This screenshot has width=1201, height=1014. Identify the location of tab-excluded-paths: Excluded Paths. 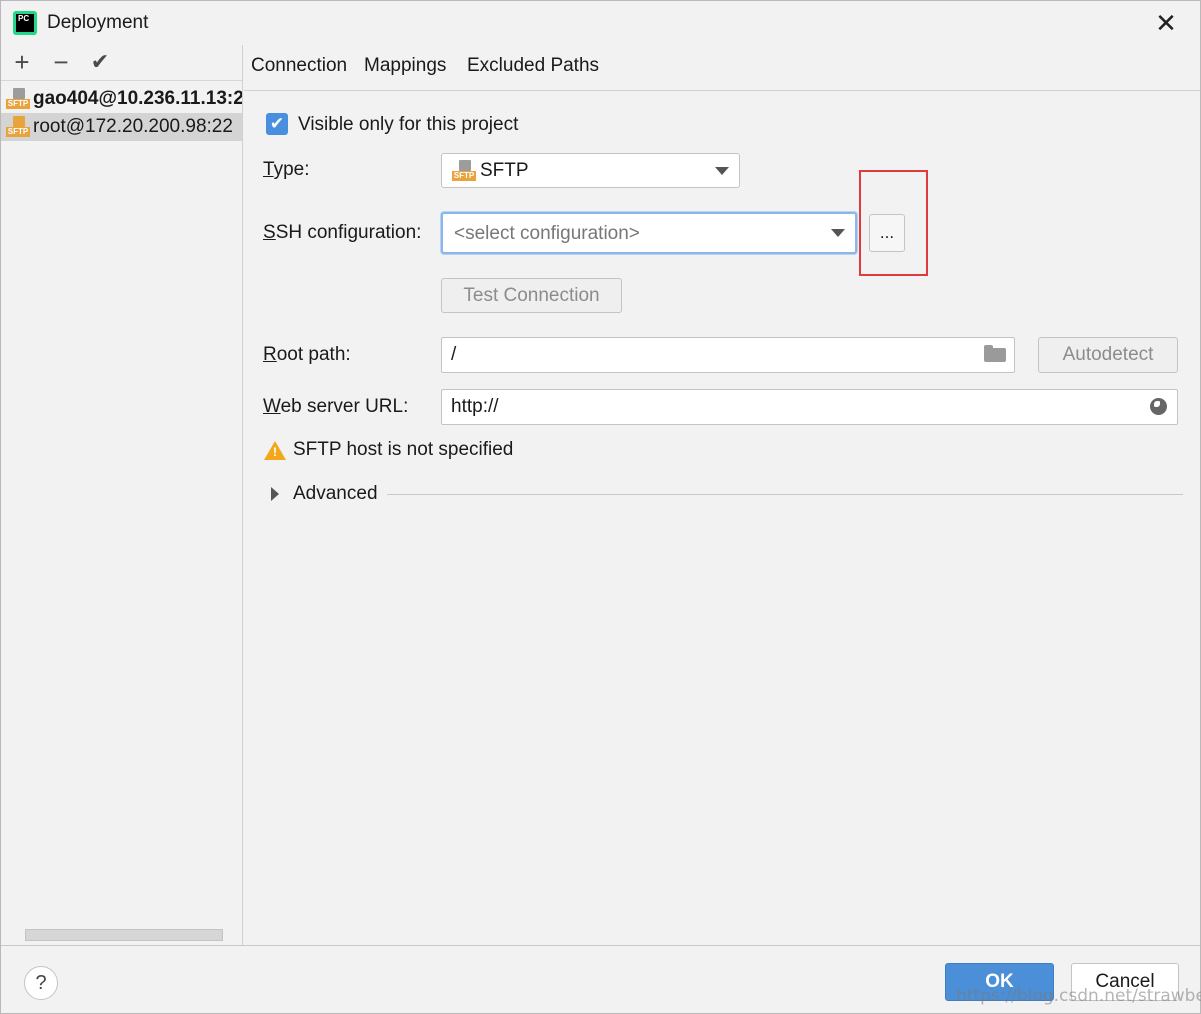
(533, 66).